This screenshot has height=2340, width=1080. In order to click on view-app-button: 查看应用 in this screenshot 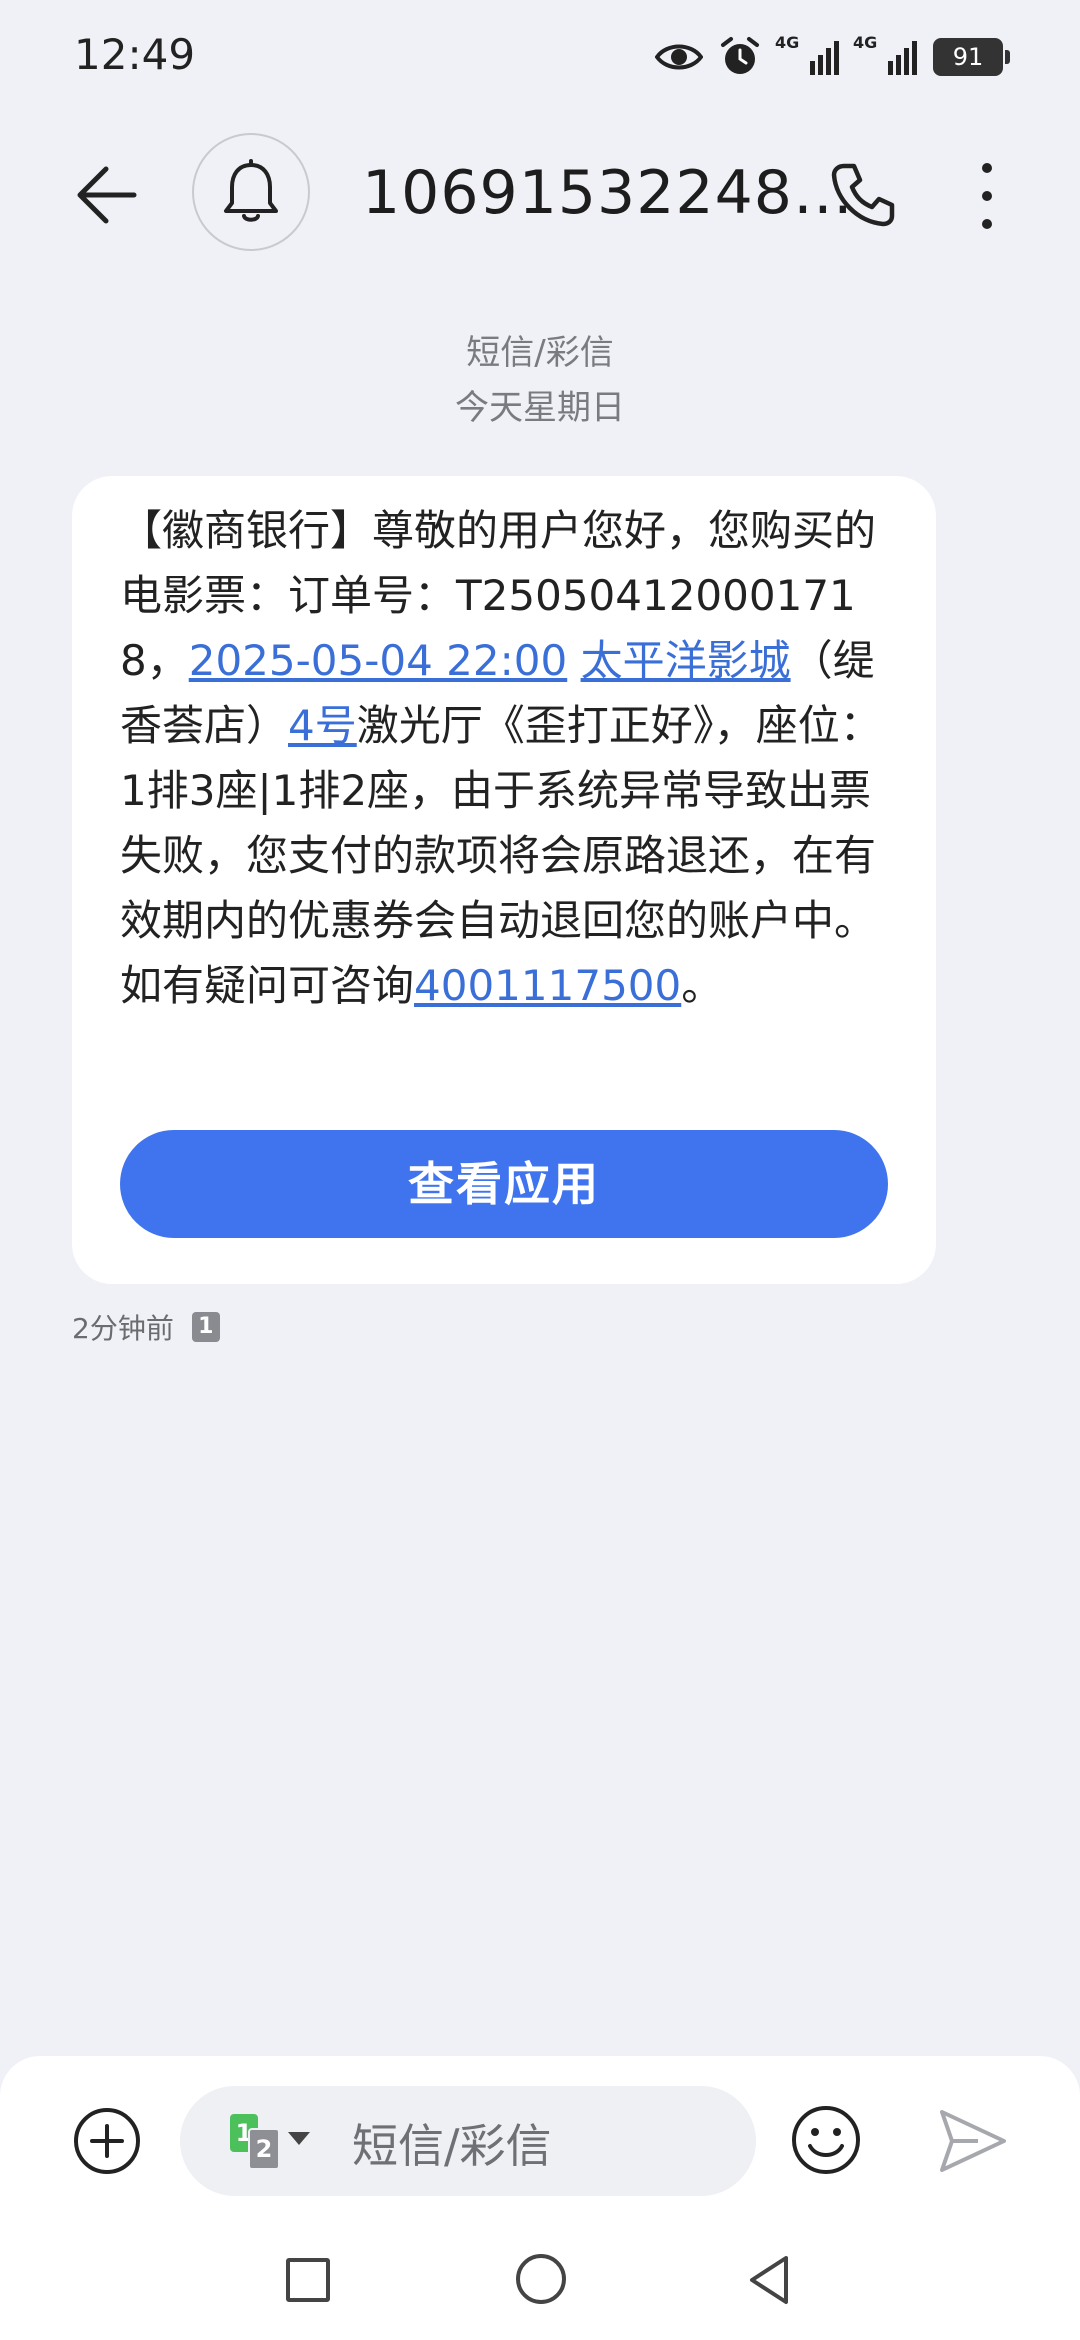, I will do `click(504, 1184)`.